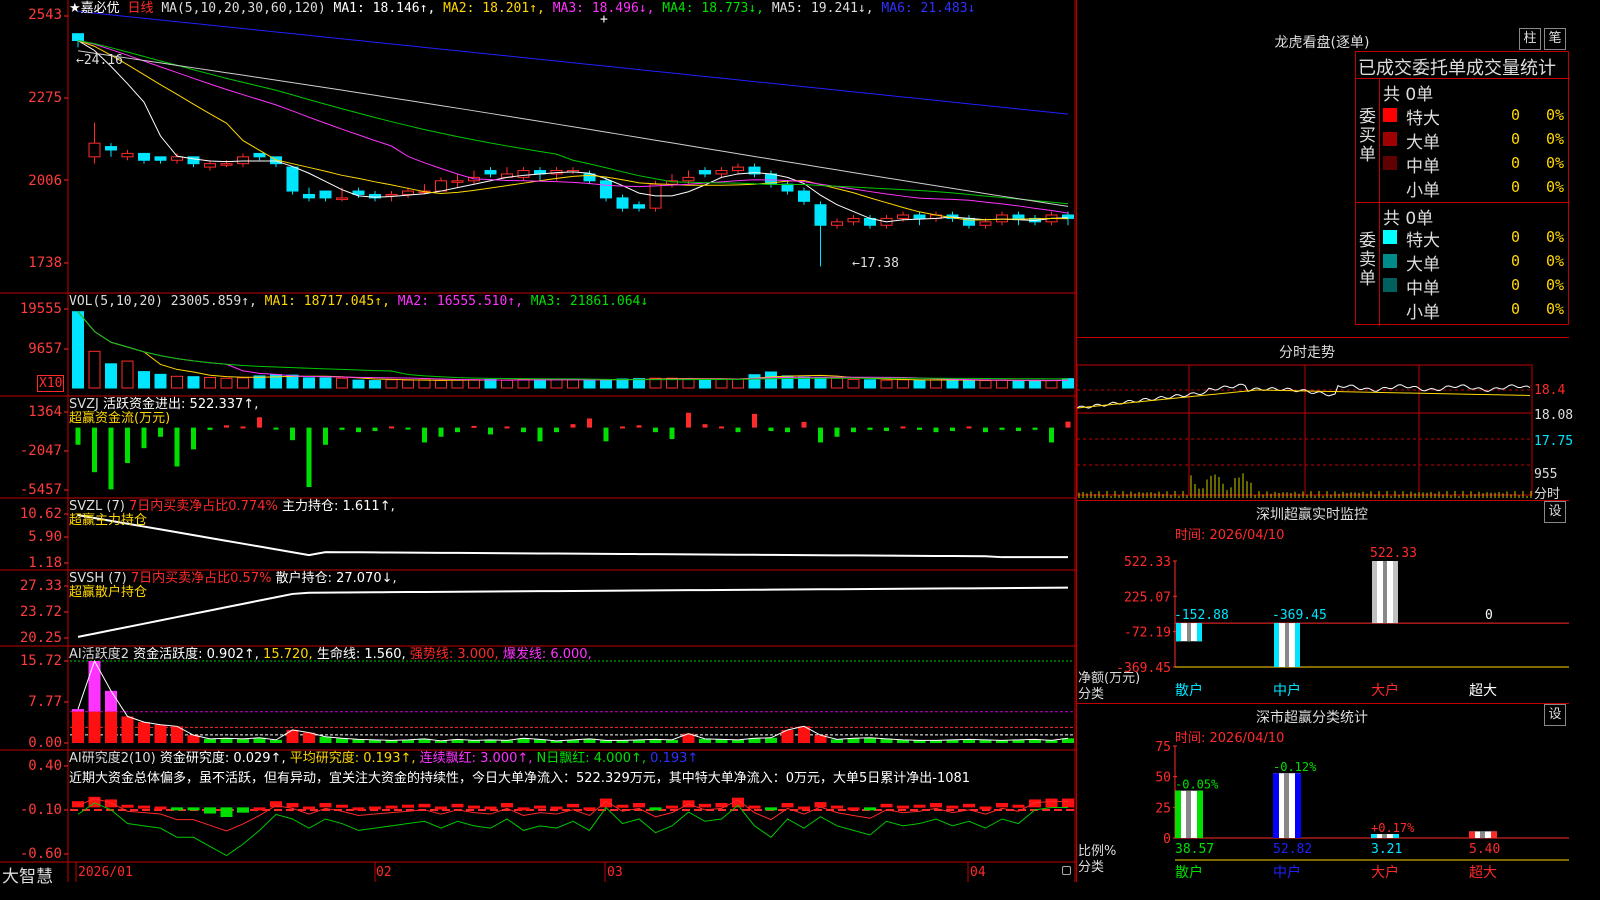  I want to click on svsh-sub: 超赢散户持仓, so click(108, 592).